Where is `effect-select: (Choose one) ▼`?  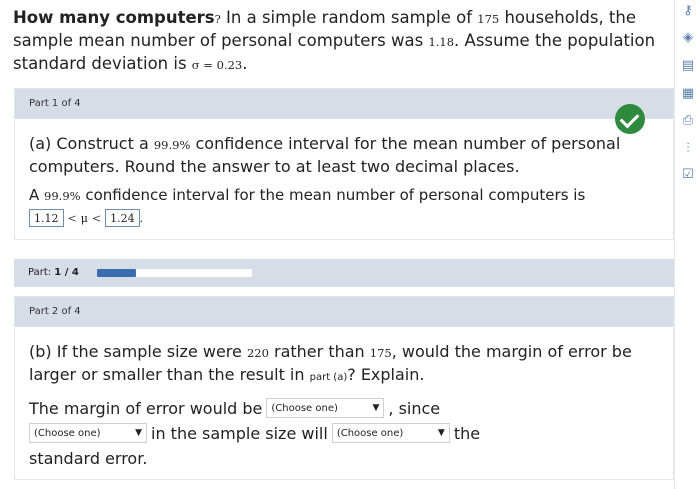
effect-select: (Choose one) ▼ is located at coordinates (390, 433).